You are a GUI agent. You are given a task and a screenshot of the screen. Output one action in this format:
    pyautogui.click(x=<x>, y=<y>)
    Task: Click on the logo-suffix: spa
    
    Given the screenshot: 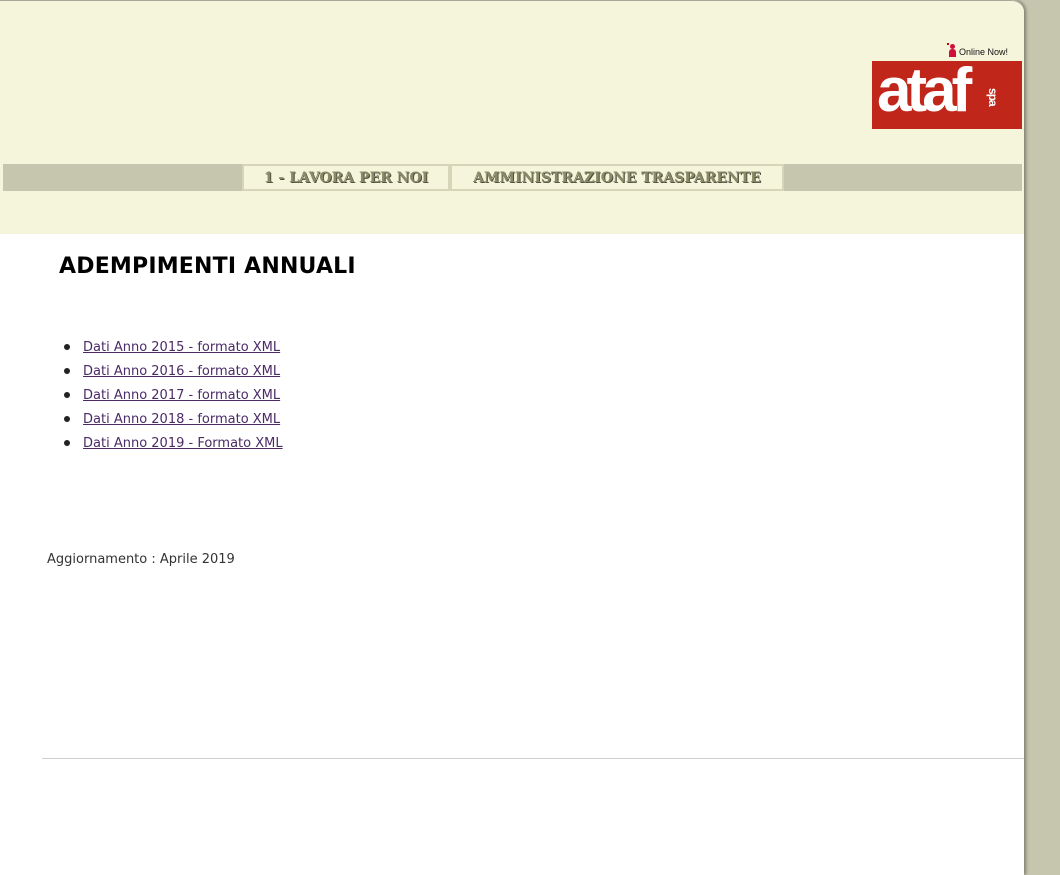 What is the action you would take?
    pyautogui.click(x=993, y=97)
    